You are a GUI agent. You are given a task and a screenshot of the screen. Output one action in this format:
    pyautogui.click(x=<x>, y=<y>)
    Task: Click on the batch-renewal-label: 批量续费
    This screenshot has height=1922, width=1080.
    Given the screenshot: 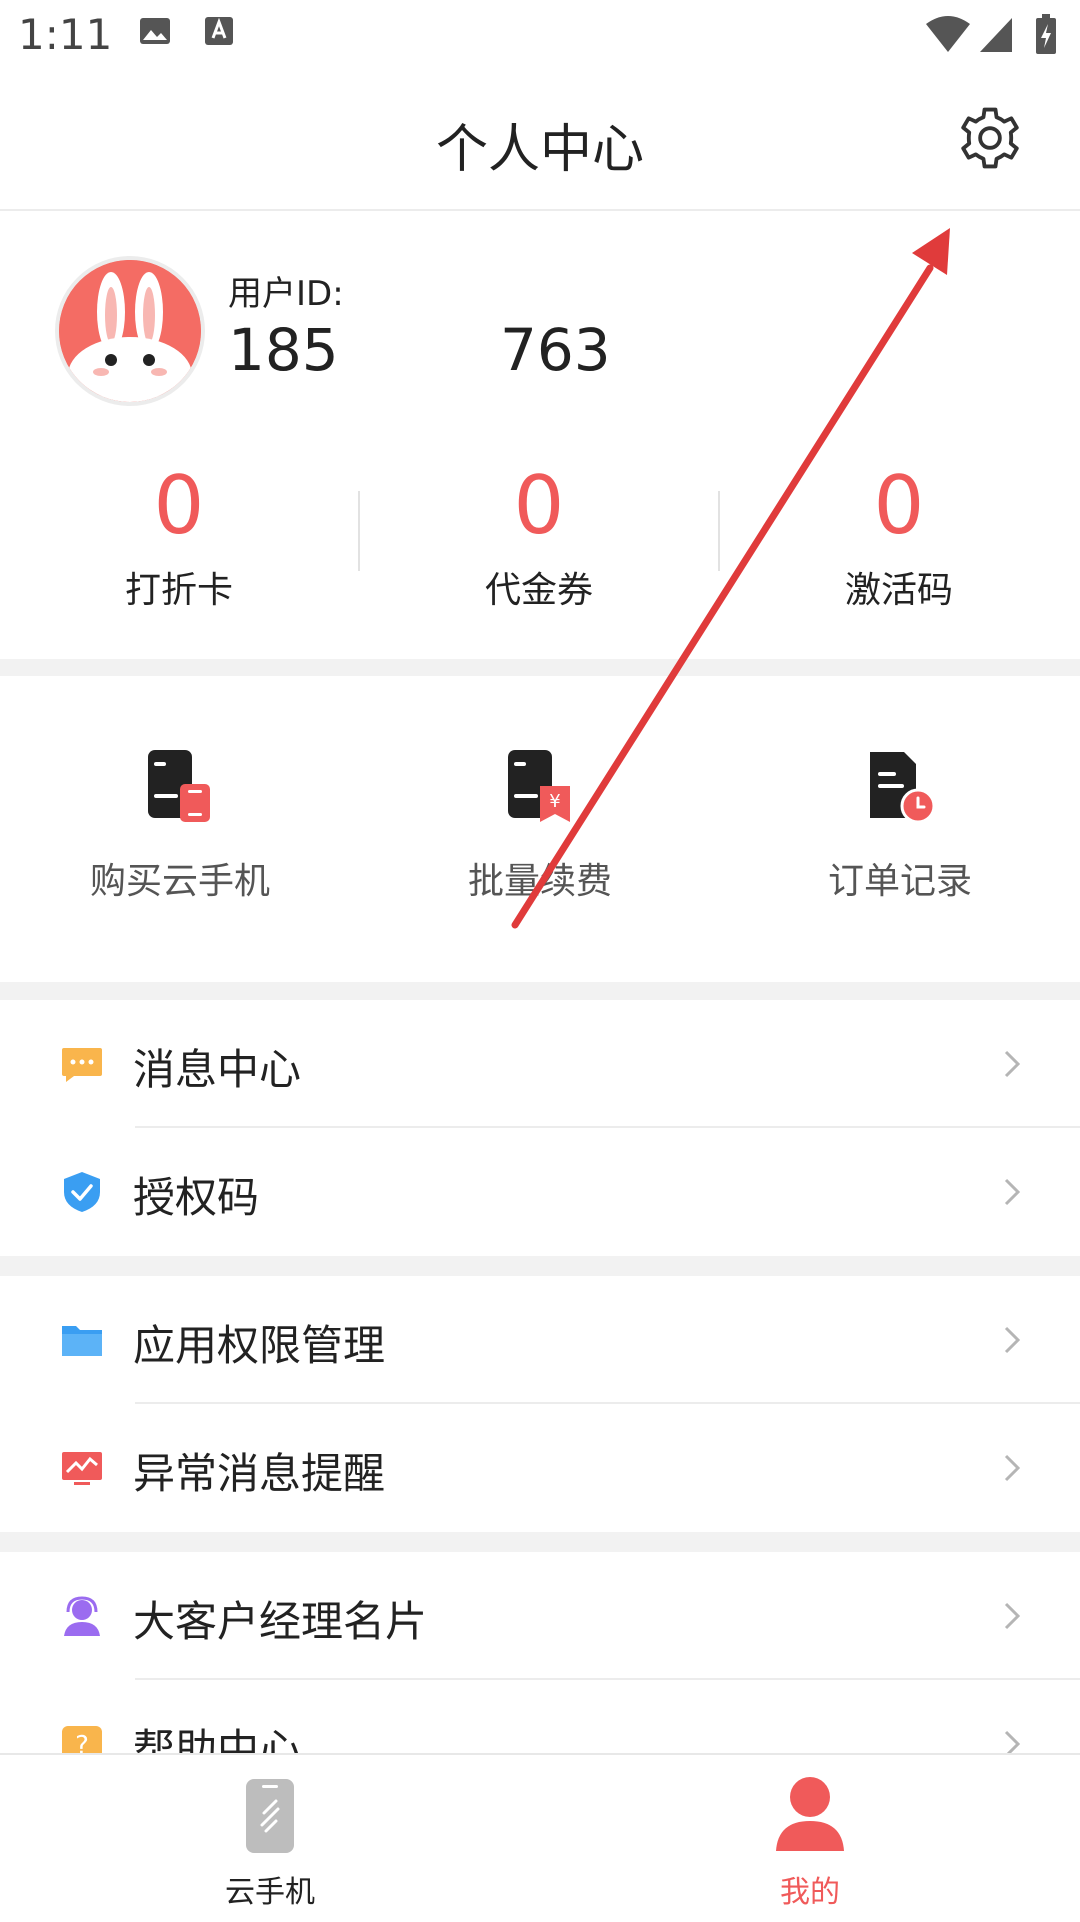 What is the action you would take?
    pyautogui.click(x=539, y=881)
    